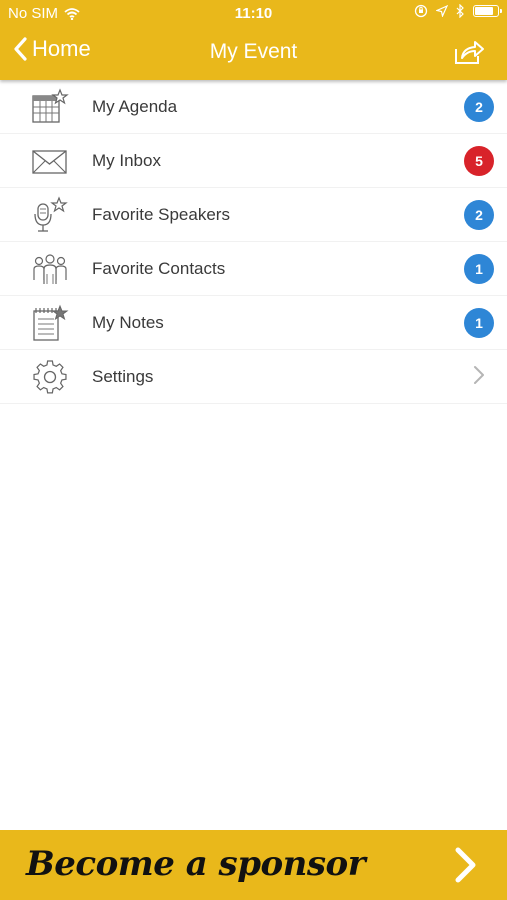 Image resolution: width=507 pixels, height=900 pixels. I want to click on menu-item-my-agenda: My Agenda 2, so click(253, 107).